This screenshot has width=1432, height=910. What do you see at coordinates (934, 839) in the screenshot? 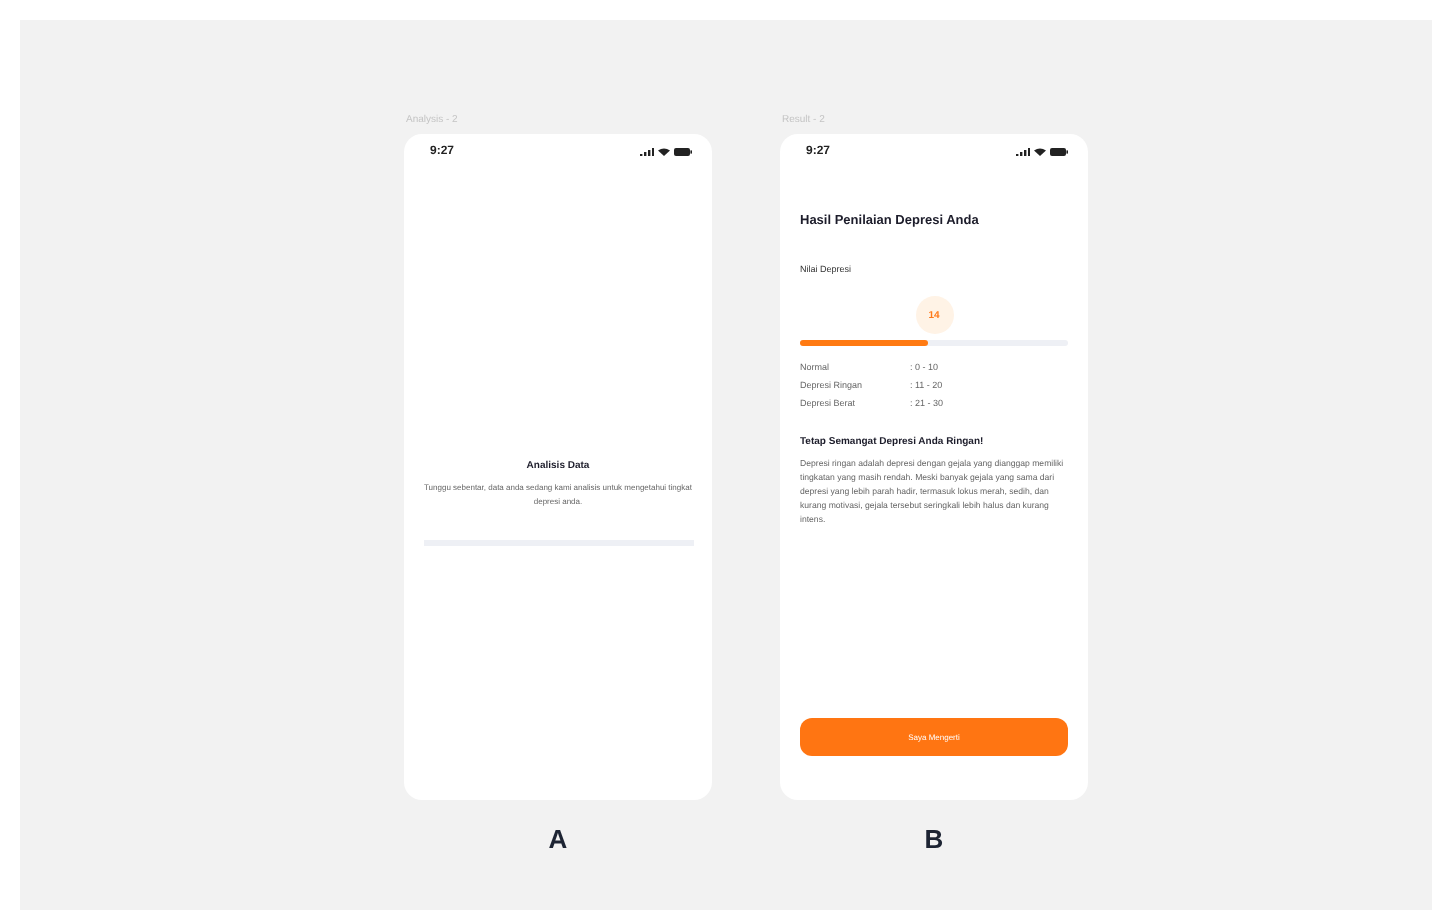
I see `screen-caption: B` at bounding box center [934, 839].